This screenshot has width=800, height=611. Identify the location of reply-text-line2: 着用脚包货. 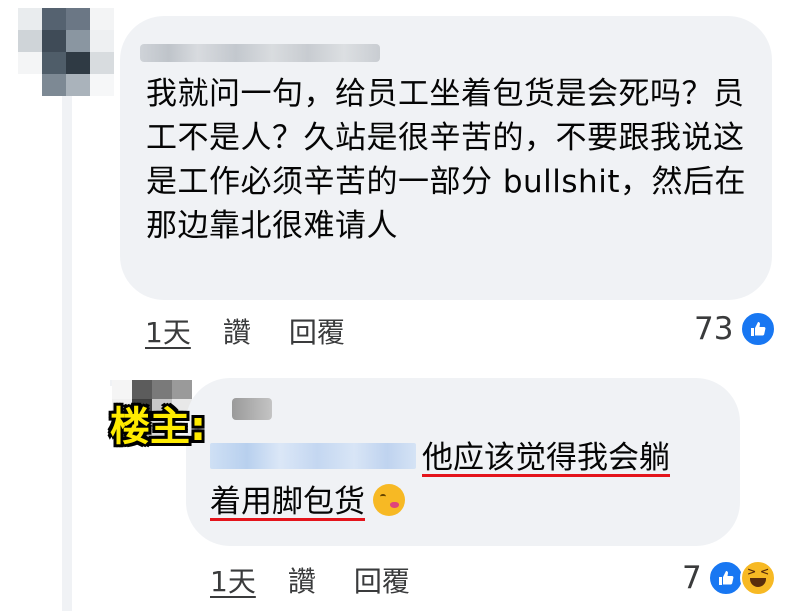
(307, 502).